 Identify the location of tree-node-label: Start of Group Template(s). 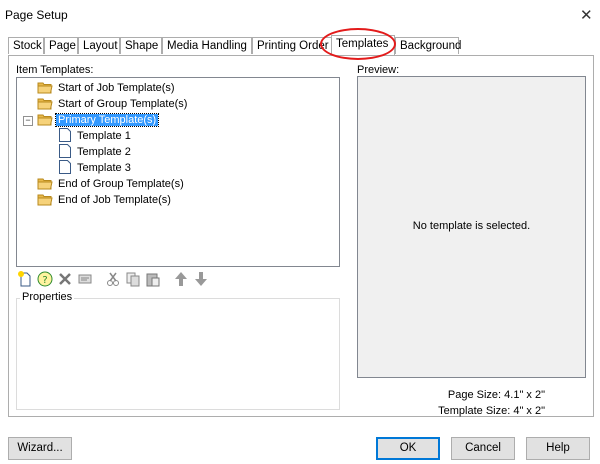
(123, 104).